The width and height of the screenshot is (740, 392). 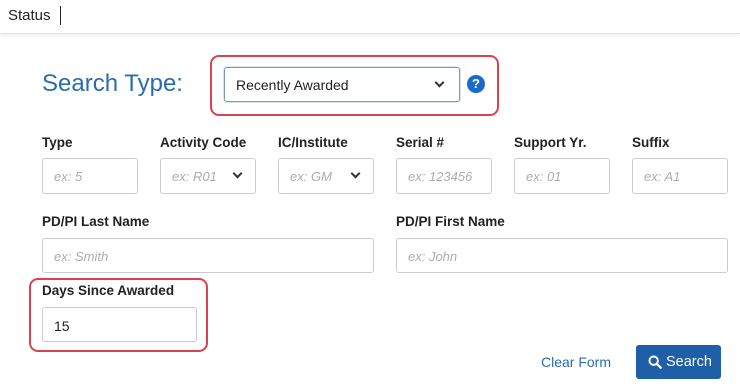 What do you see at coordinates (108, 290) in the screenshot?
I see `days-since-awarded-label: Days Since Awarded` at bounding box center [108, 290].